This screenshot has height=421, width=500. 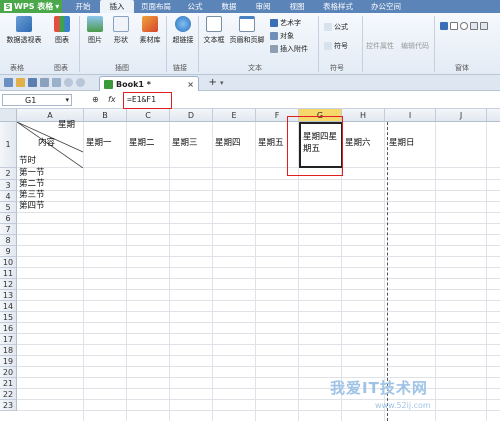 What do you see at coordinates (80, 82) in the screenshot?
I see `redo-icon` at bounding box center [80, 82].